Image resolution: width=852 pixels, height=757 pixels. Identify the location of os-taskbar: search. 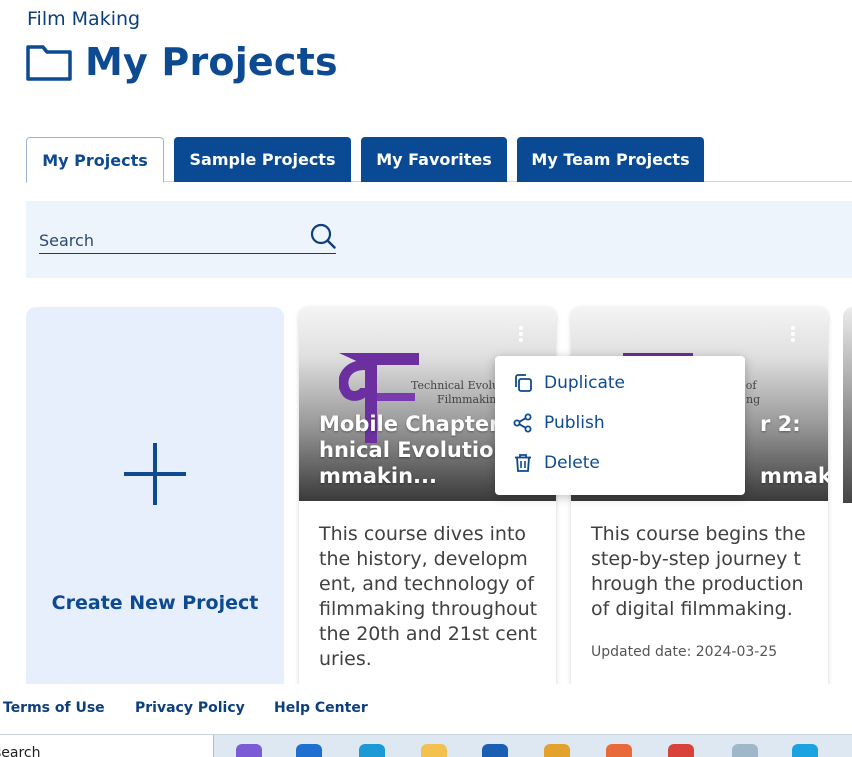
(426, 745).